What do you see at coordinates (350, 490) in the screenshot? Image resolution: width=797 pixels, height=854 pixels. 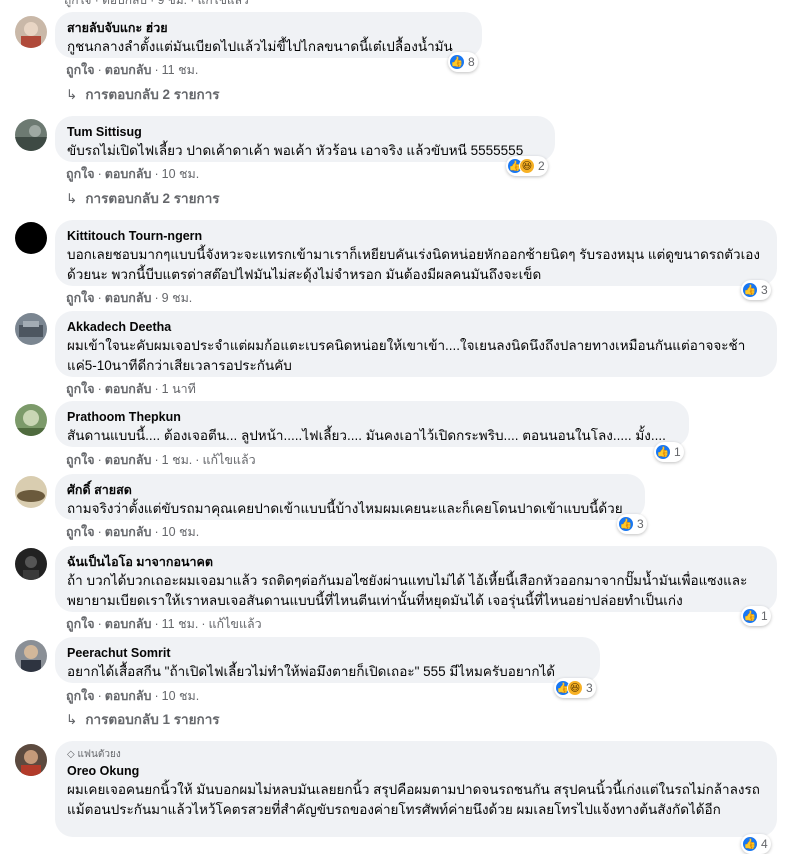 I see `author-name: ศักดิ์ สายสด` at bounding box center [350, 490].